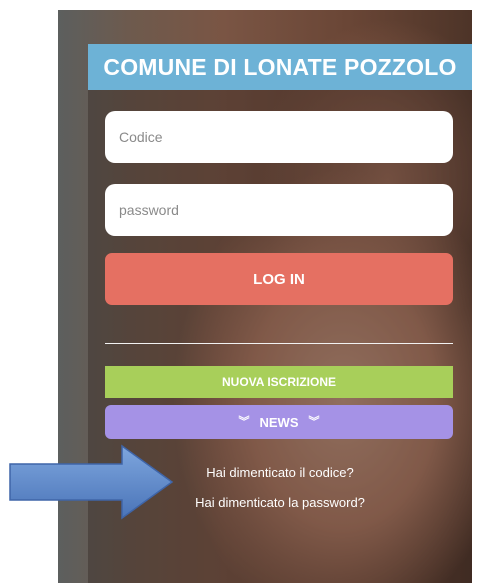  I want to click on page-title: COMUNE DI LONATE POZZOLO, so click(280, 66).